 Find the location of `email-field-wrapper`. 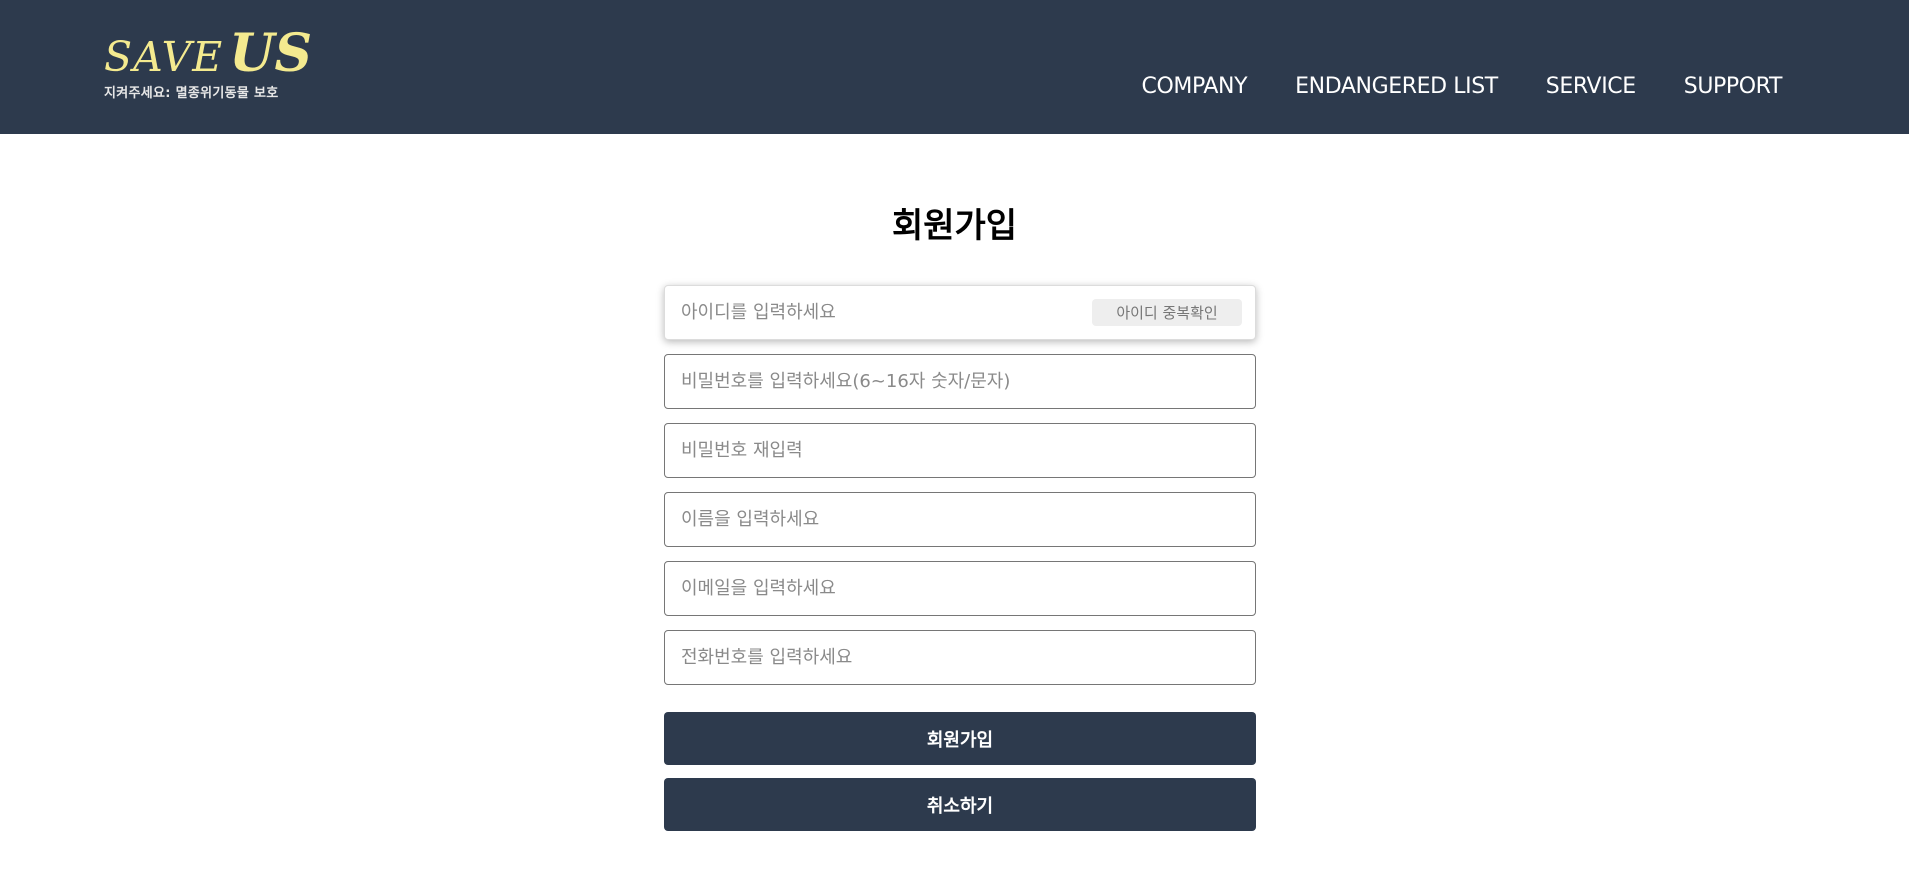

email-field-wrapper is located at coordinates (960, 588).